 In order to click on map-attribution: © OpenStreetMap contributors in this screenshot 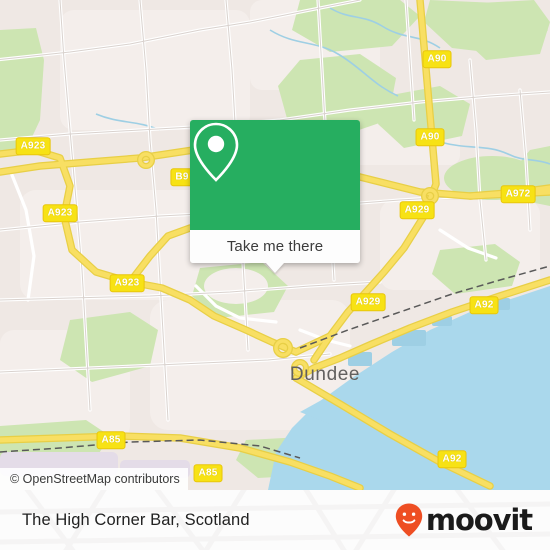, I will do `click(94, 479)`.